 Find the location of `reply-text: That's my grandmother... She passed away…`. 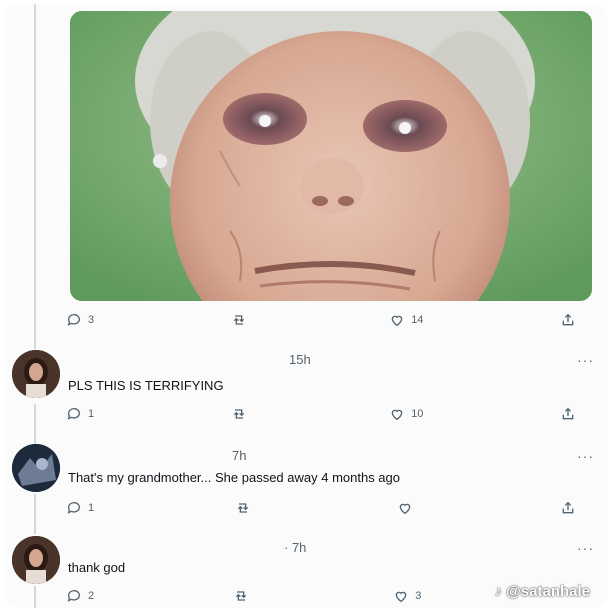

reply-text: That's my grandmother... She passed away… is located at coordinates (234, 477).